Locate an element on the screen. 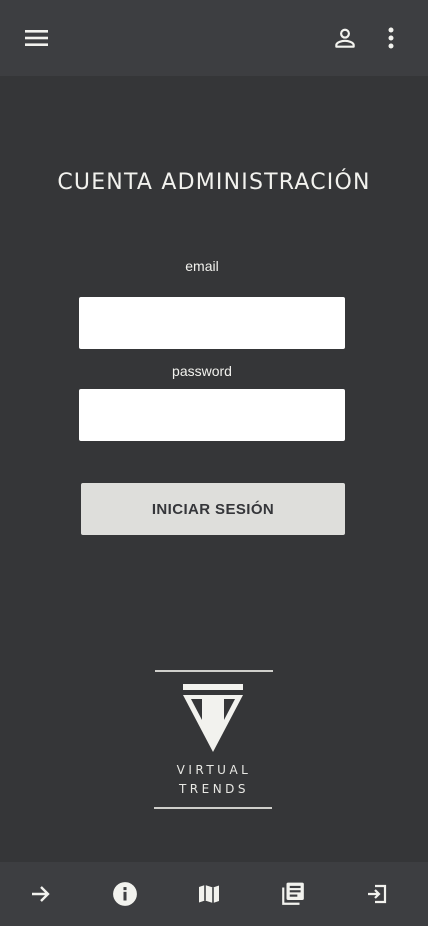 Image resolution: width=428 pixels, height=926 pixels. more-options-button is located at coordinates (391, 38).